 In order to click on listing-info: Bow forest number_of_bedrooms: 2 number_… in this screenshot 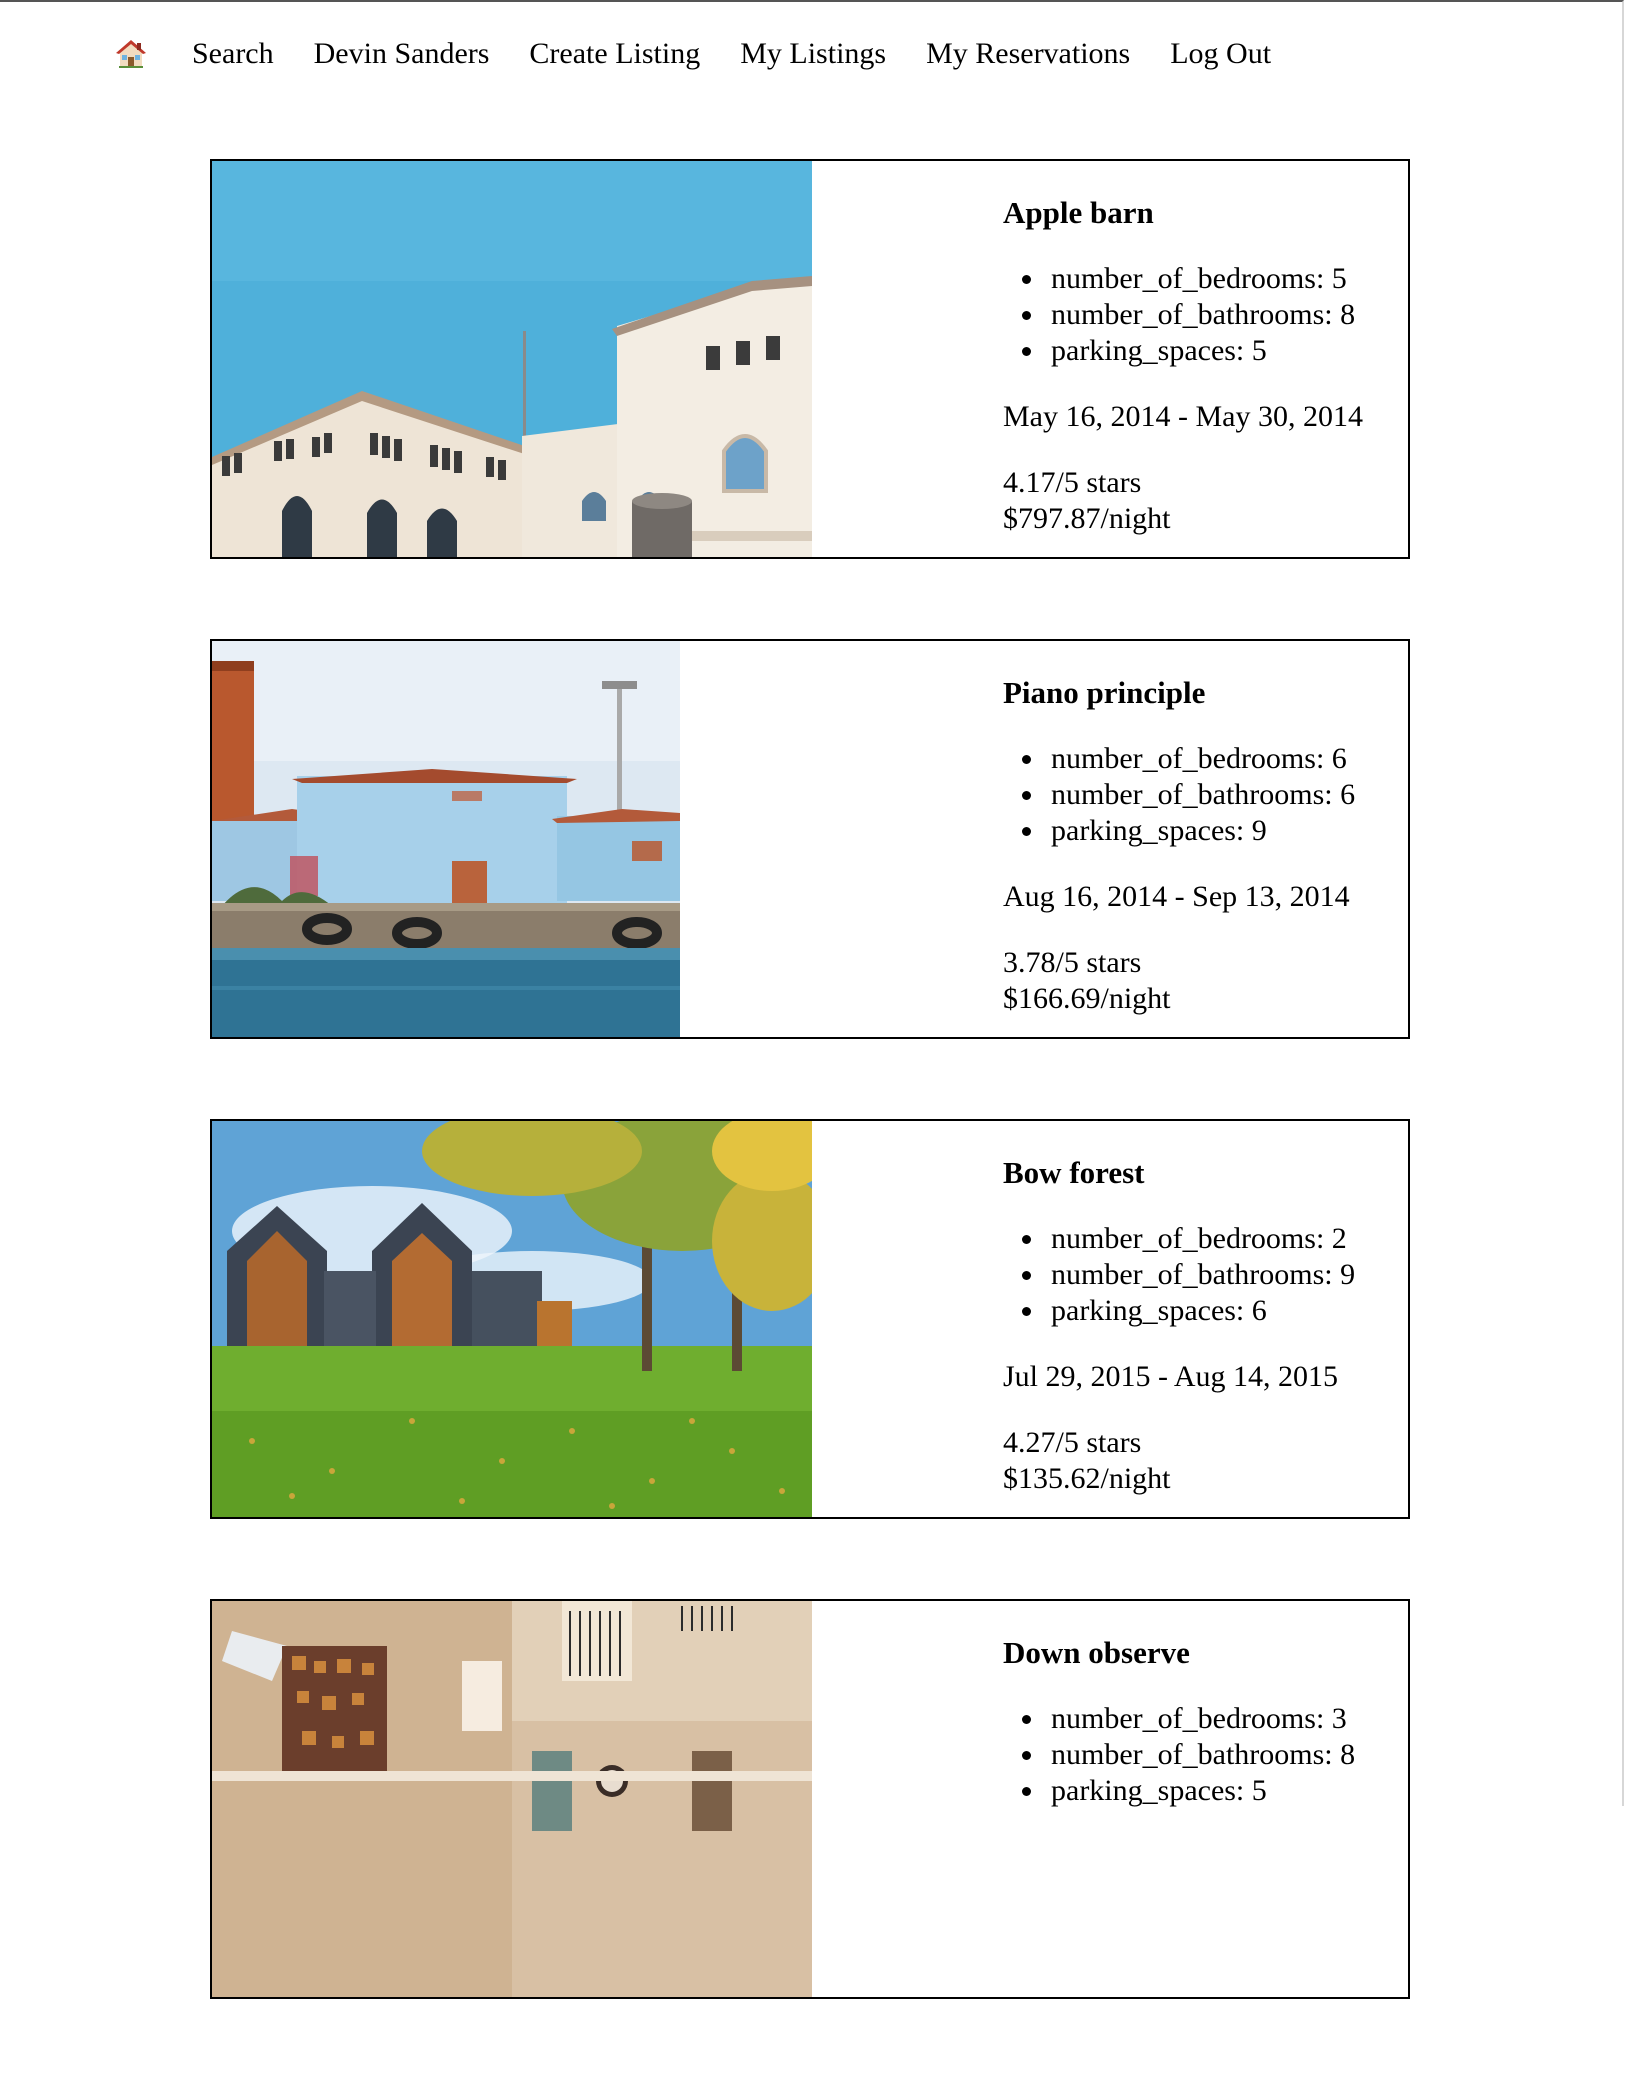, I will do `click(1205, 1309)`.